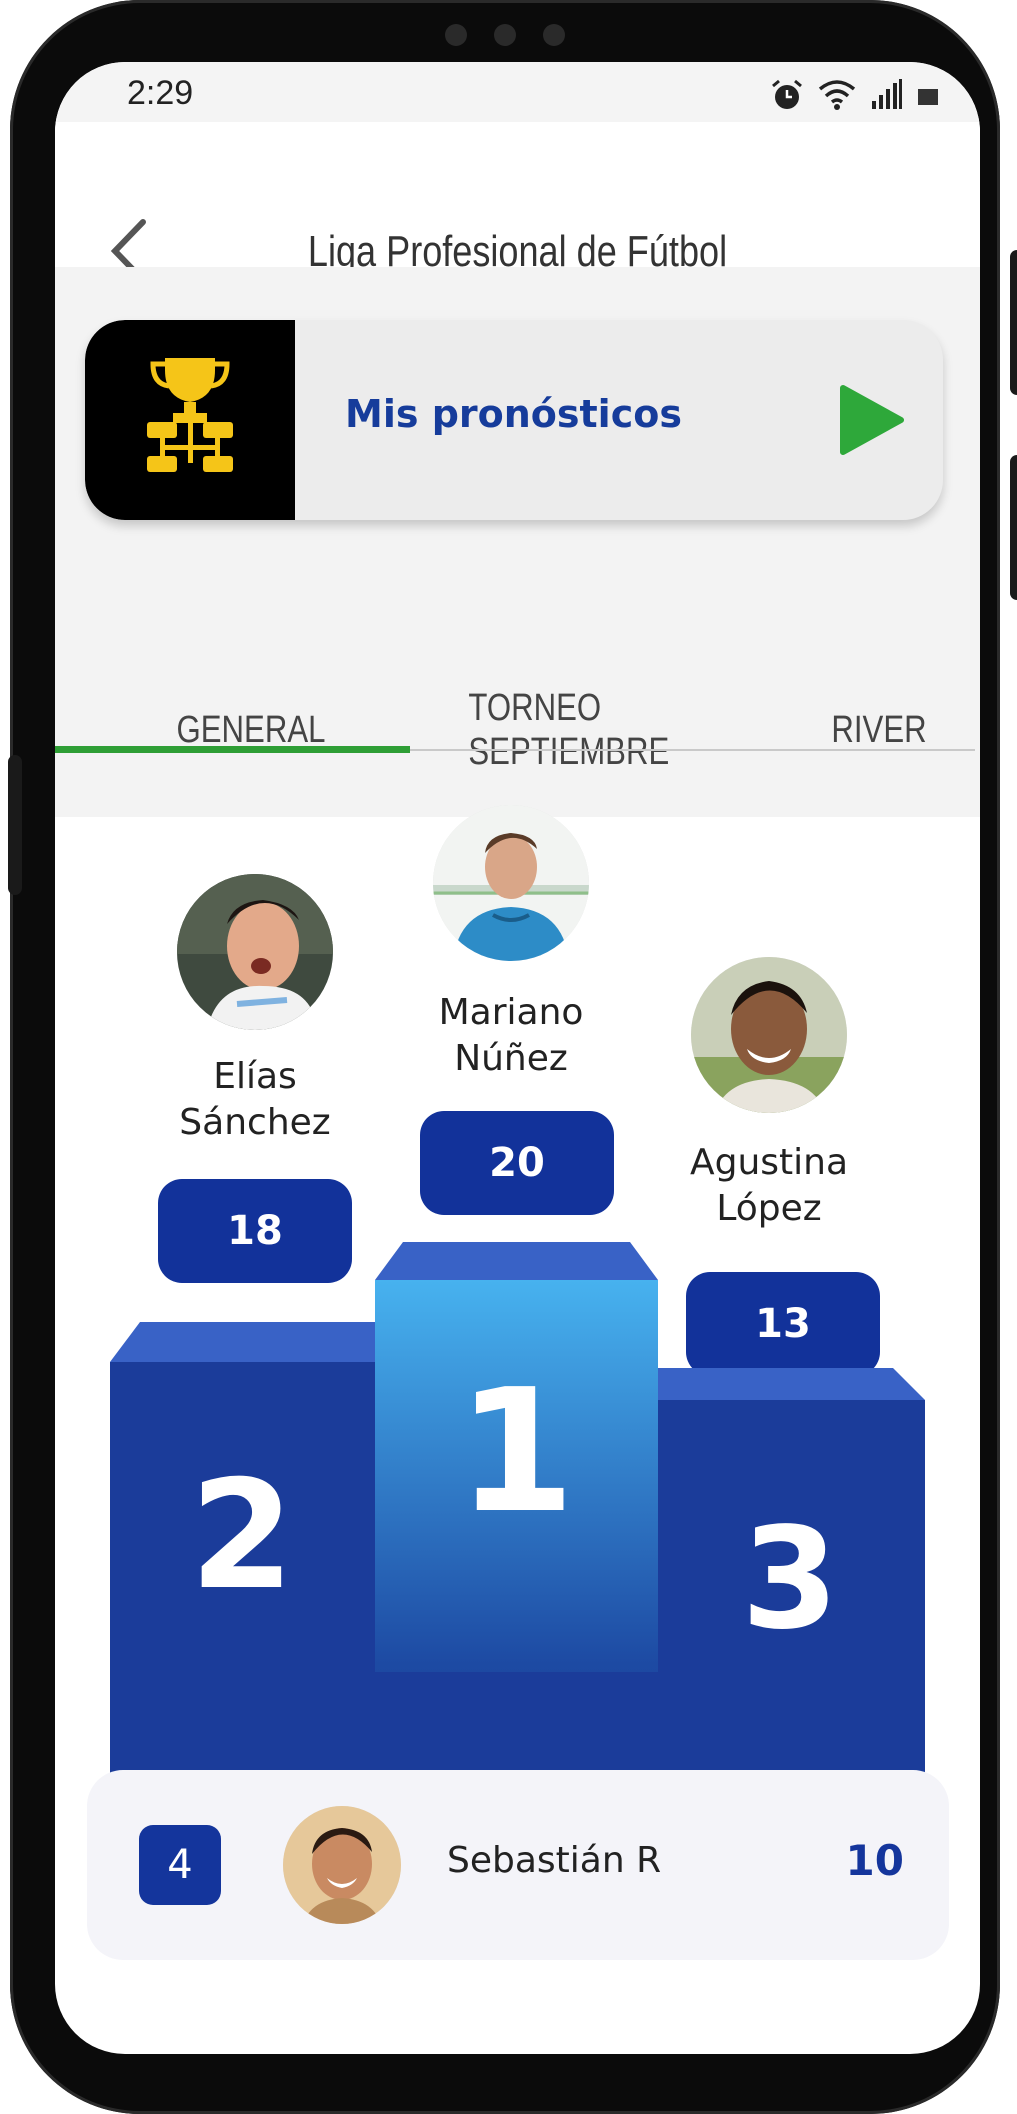  Describe the element at coordinates (232, 749) in the screenshot. I see `tab-selected-indicator` at that location.